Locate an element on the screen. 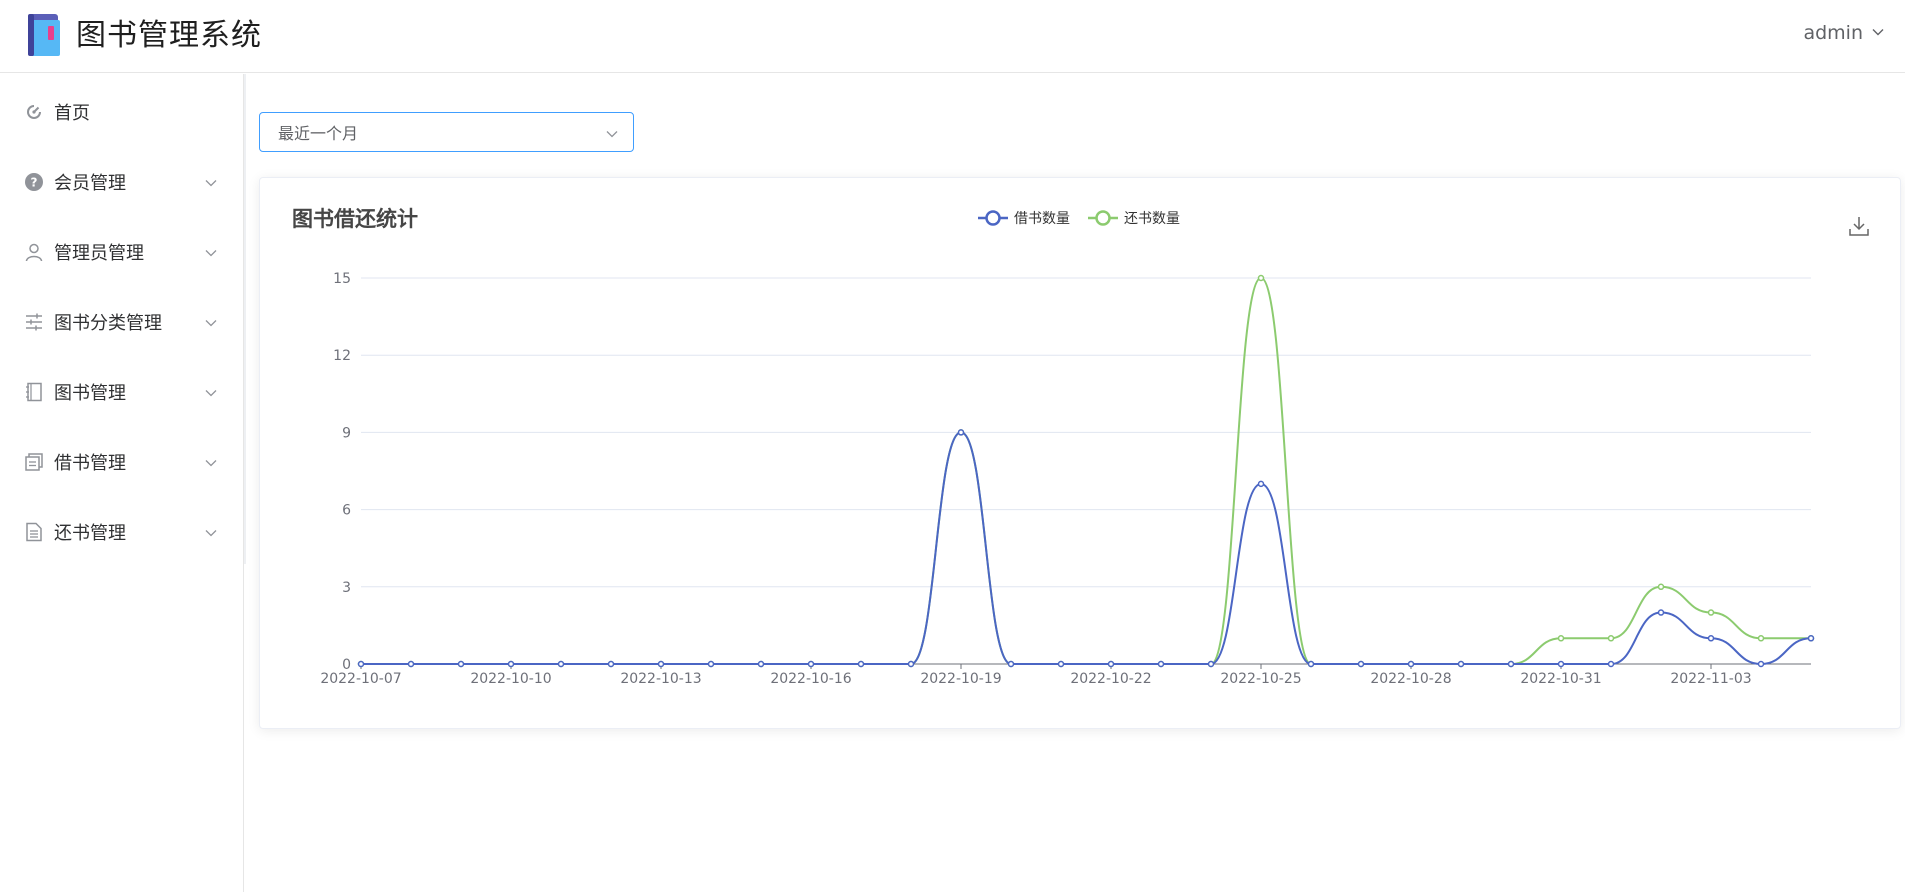  sidebar-item-label: 首页 is located at coordinates (72, 113).